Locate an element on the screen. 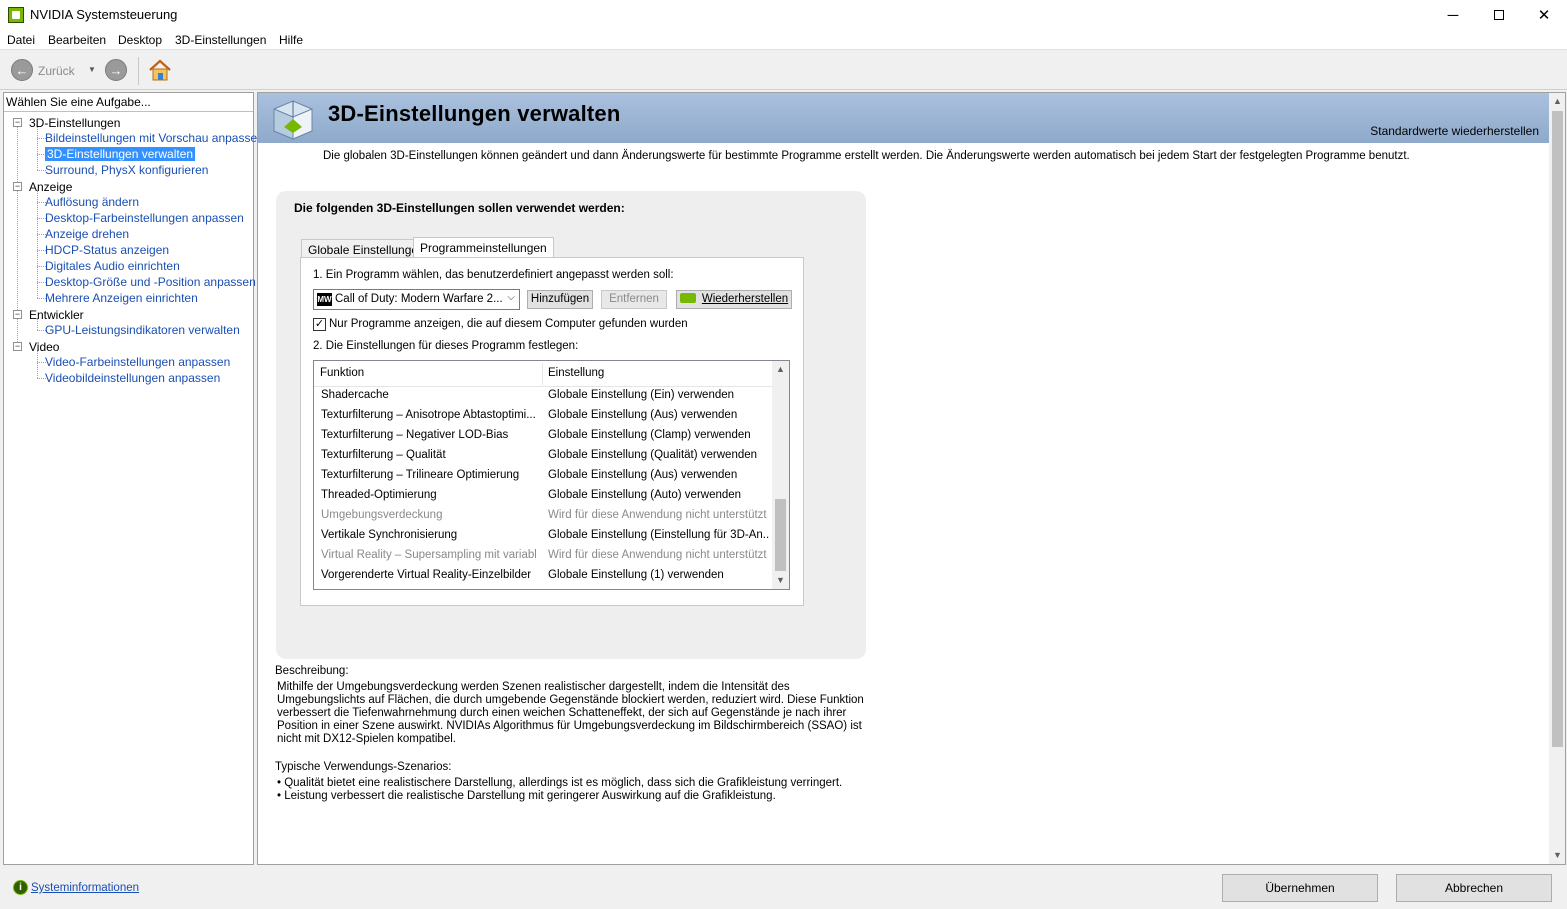 The height and width of the screenshot is (909, 1567). tree-category-3d-einstellungen: 3D-Einstellungen is located at coordinates (74, 123).